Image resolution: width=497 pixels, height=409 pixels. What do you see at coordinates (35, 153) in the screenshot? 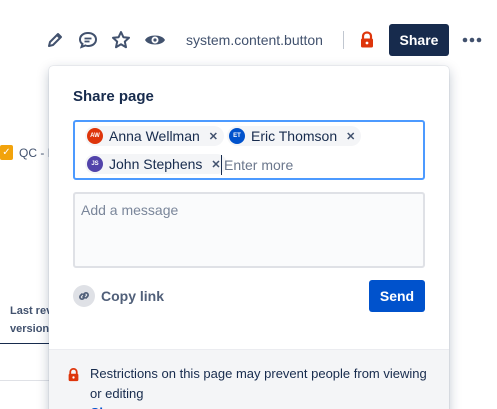
I see `qc-link-fragment: QC - I` at bounding box center [35, 153].